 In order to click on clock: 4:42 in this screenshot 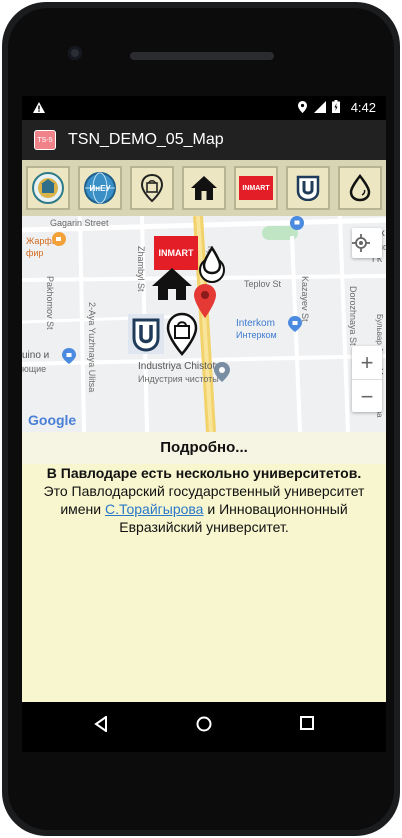, I will do `click(363, 107)`.